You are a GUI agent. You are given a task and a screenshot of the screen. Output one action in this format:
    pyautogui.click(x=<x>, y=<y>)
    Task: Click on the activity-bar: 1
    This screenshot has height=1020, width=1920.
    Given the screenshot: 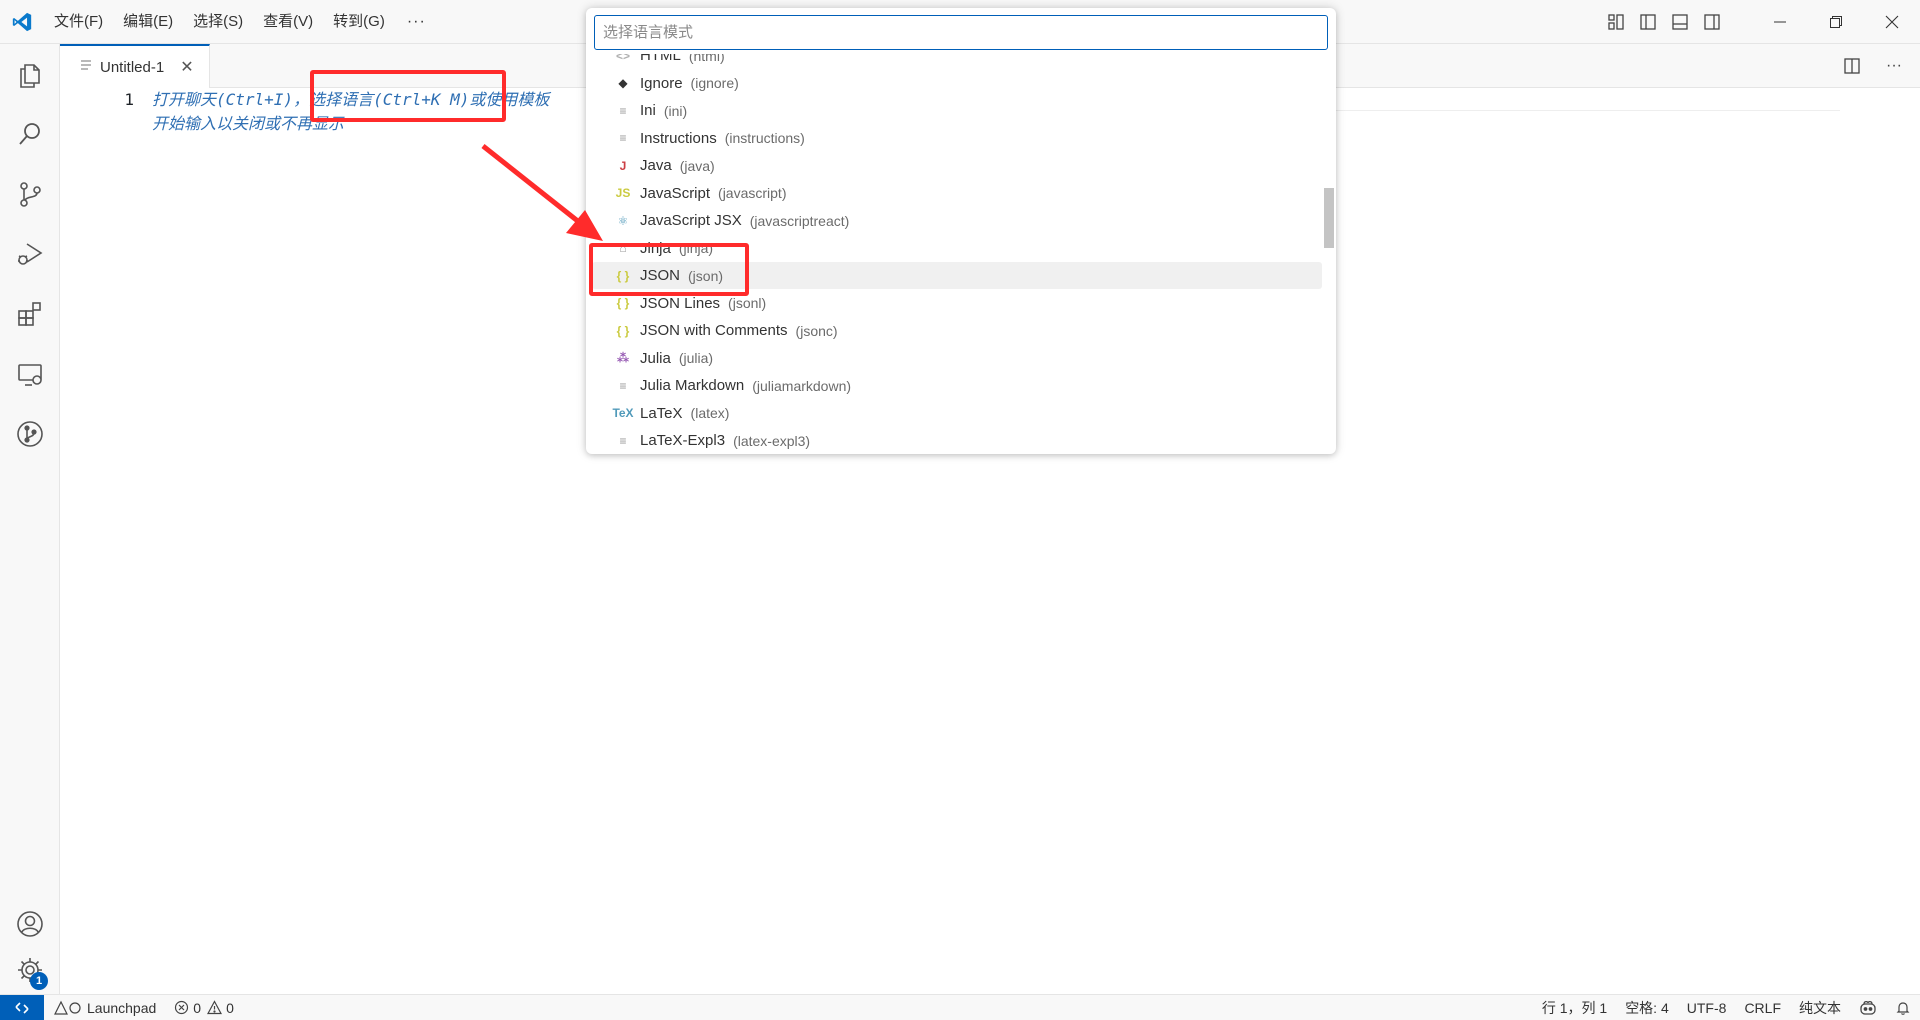 What is the action you would take?
    pyautogui.click(x=30, y=519)
    